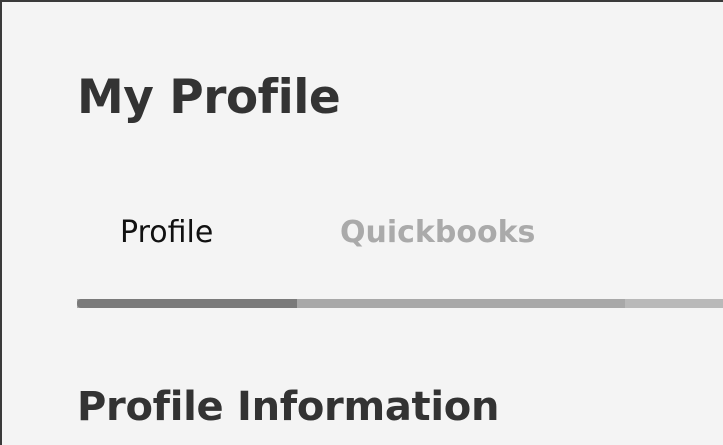 Image resolution: width=723 pixels, height=445 pixels. What do you see at coordinates (288, 407) in the screenshot?
I see `section-title: Profile Information` at bounding box center [288, 407].